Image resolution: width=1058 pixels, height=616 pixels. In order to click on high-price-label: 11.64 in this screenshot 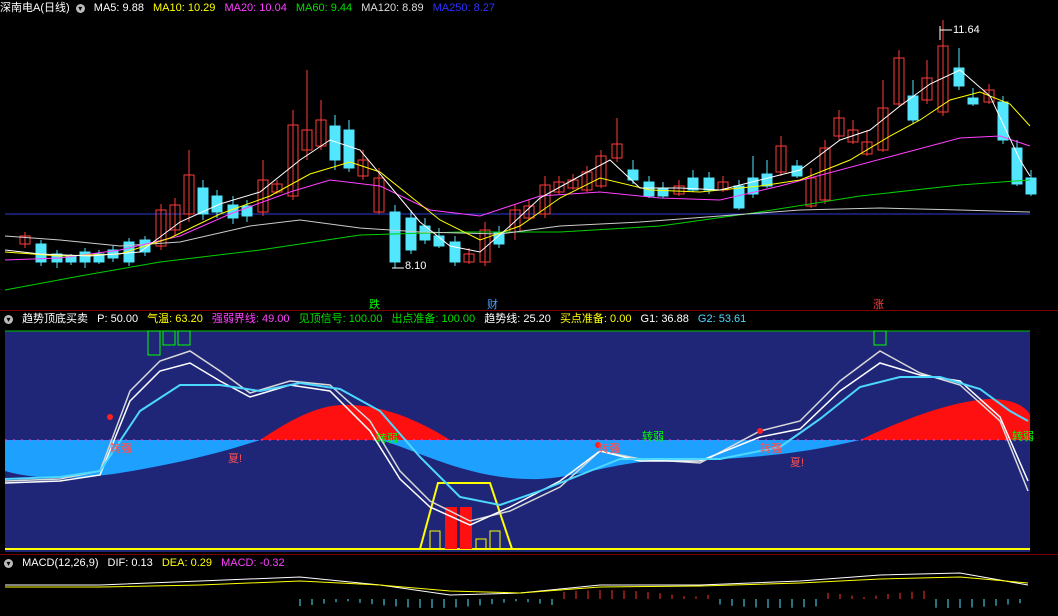, I will do `click(966, 30)`.